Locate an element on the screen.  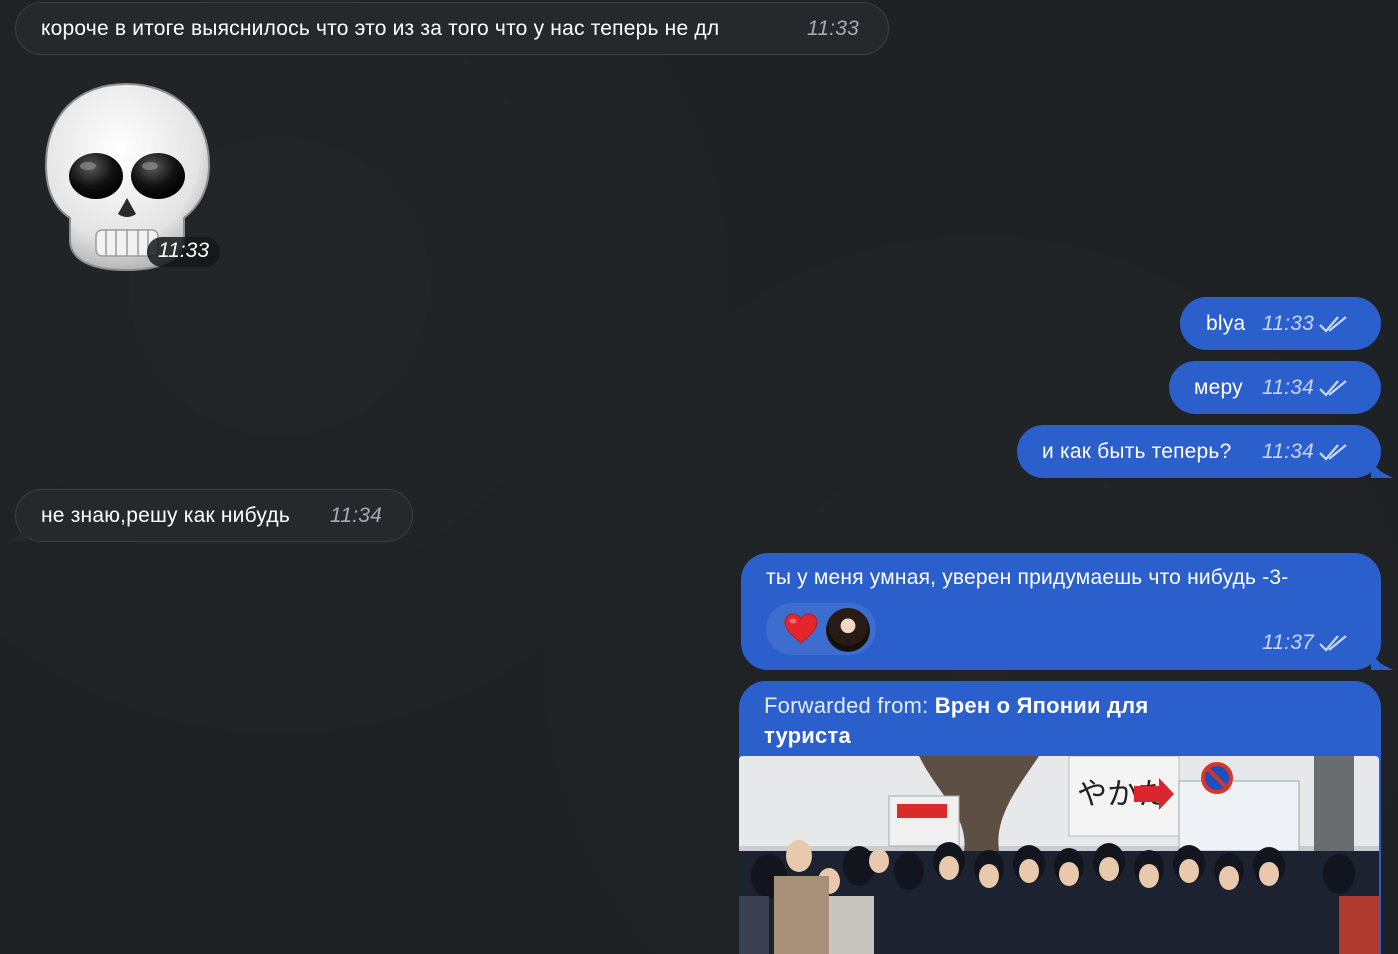
incoming-message: не знаю,решу как нибудь 11:34 is located at coordinates (214, 515).